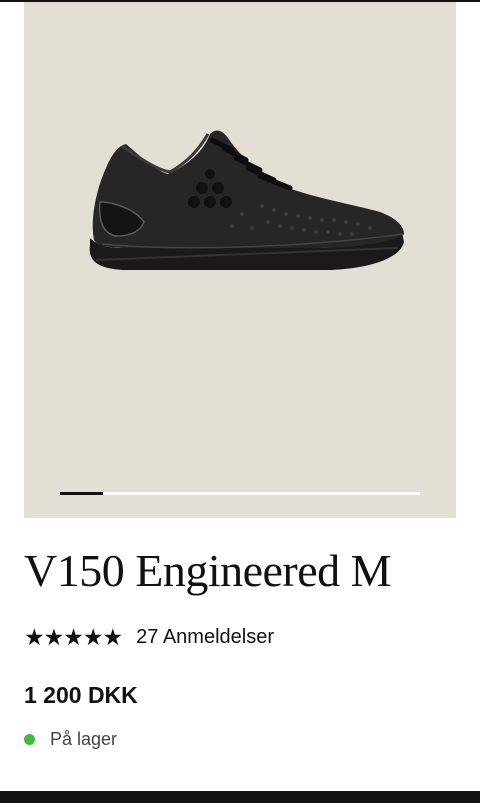  I want to click on stock-indicator-dot, so click(29, 739).